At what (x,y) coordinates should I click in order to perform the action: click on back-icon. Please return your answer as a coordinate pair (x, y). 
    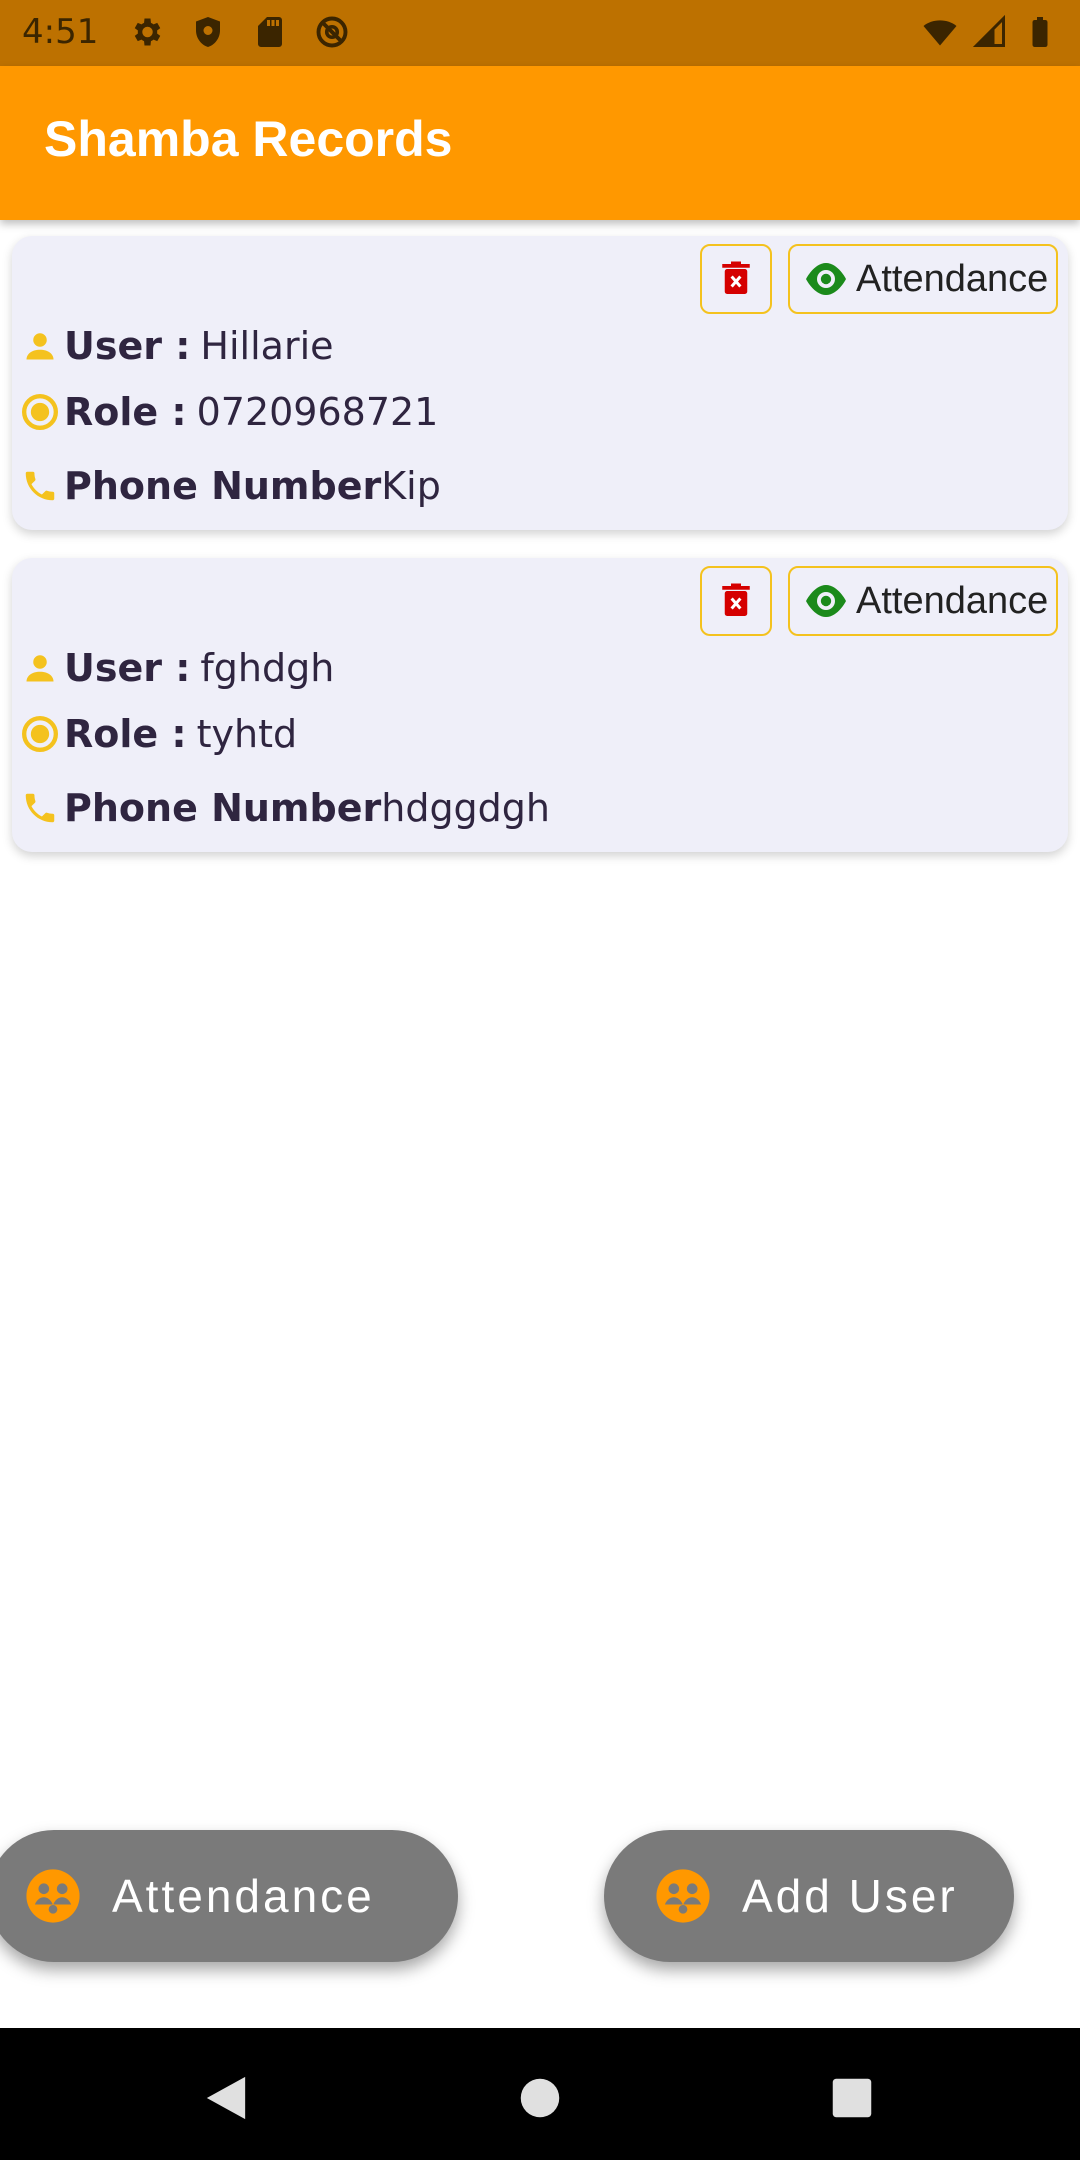
    Looking at the image, I should click on (226, 2098).